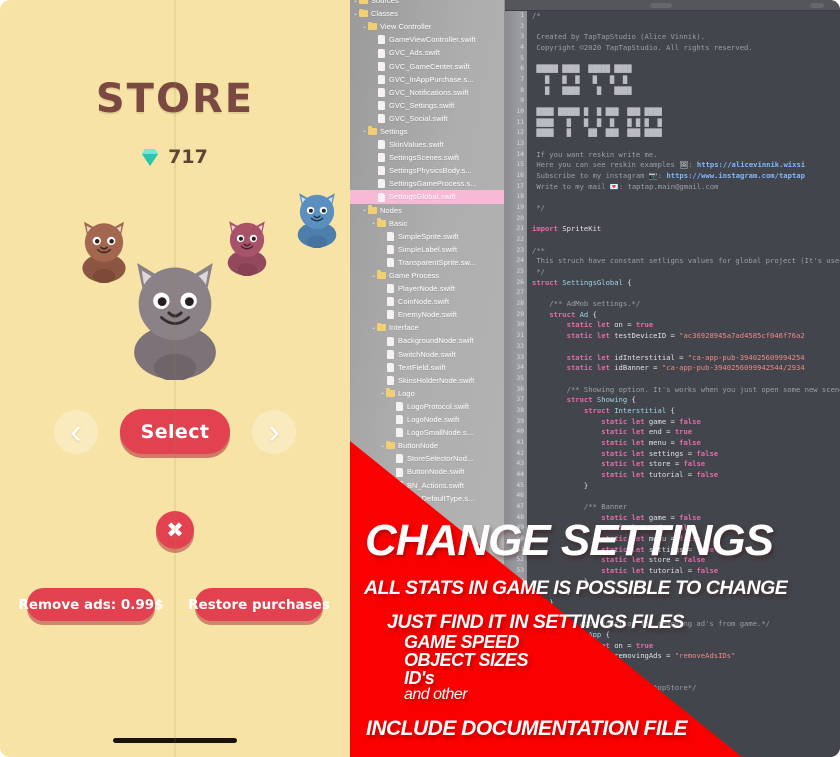 Image resolution: width=840 pixels, height=757 pixels. I want to click on code-line: 5, so click(672, 59).